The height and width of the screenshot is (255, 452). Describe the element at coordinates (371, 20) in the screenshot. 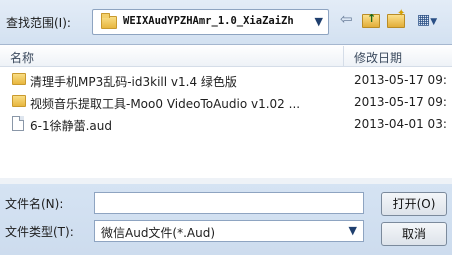

I see `up-folder-icon` at that location.